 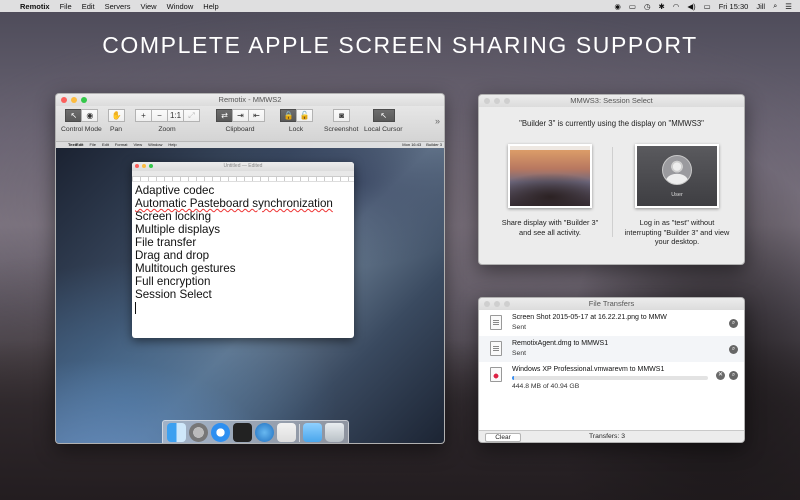 What do you see at coordinates (296, 129) in the screenshot?
I see `lock-label: Lock` at bounding box center [296, 129].